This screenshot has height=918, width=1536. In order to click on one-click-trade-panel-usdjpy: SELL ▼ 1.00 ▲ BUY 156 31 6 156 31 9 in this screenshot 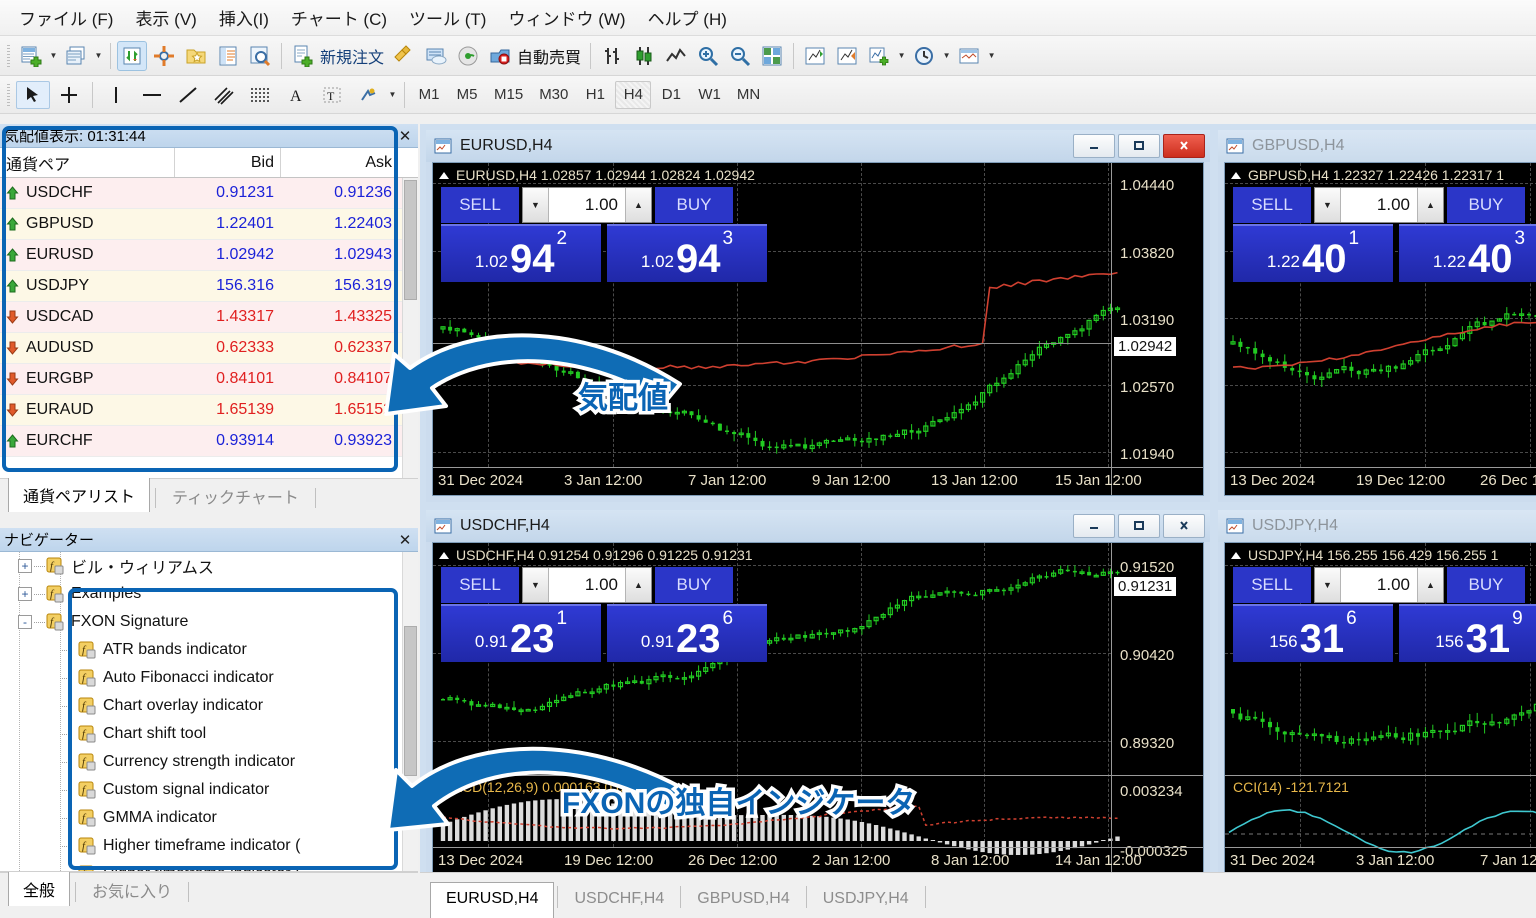, I will do `click(1384, 614)`.